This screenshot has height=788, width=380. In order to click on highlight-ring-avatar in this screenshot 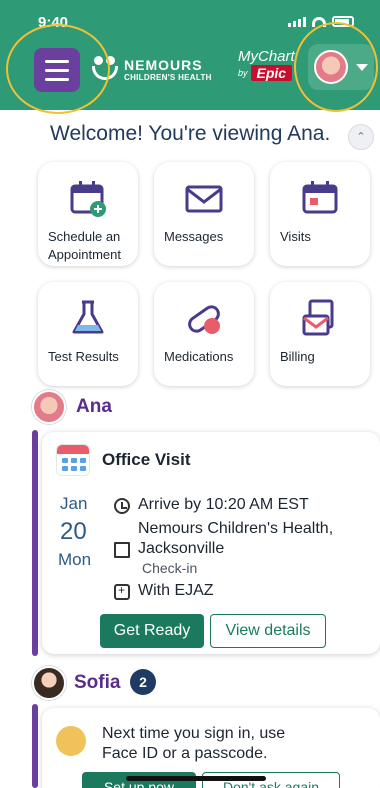, I will do `click(336, 67)`.